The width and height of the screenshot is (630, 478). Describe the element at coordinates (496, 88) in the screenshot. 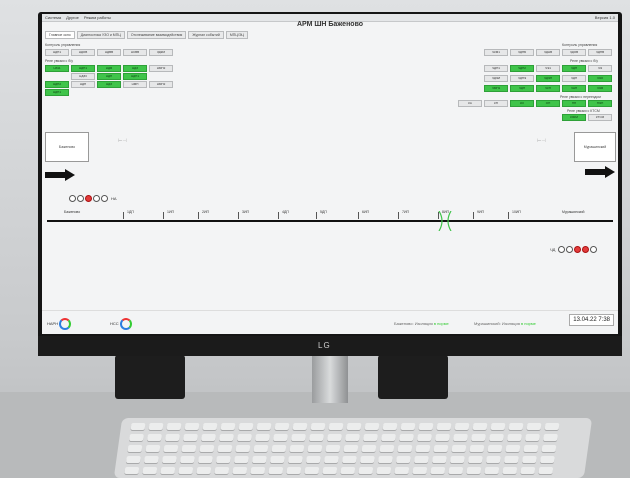

I see `right-relay-button: ЧМП1` at that location.